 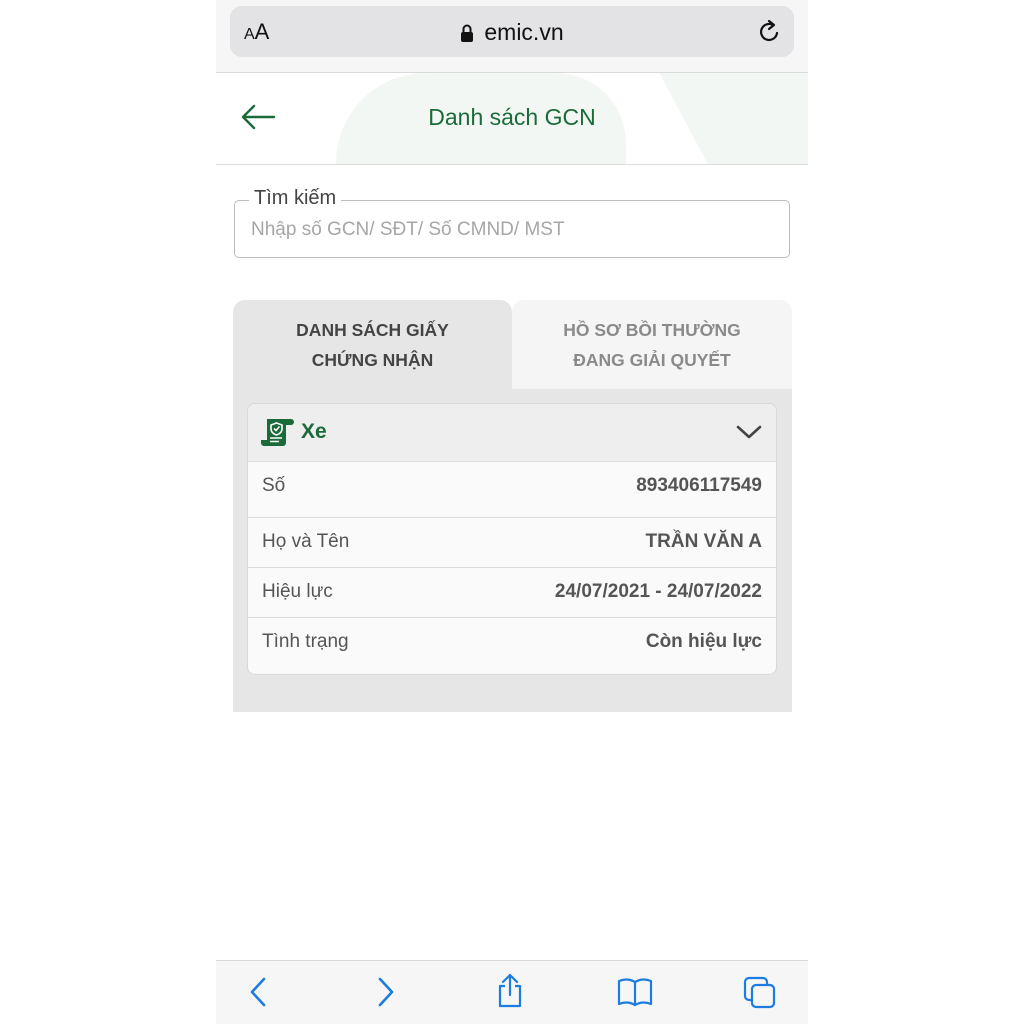 What do you see at coordinates (372, 359) in the screenshot?
I see `tab-certificate-list-line2: CHỨNG NHẬN` at bounding box center [372, 359].